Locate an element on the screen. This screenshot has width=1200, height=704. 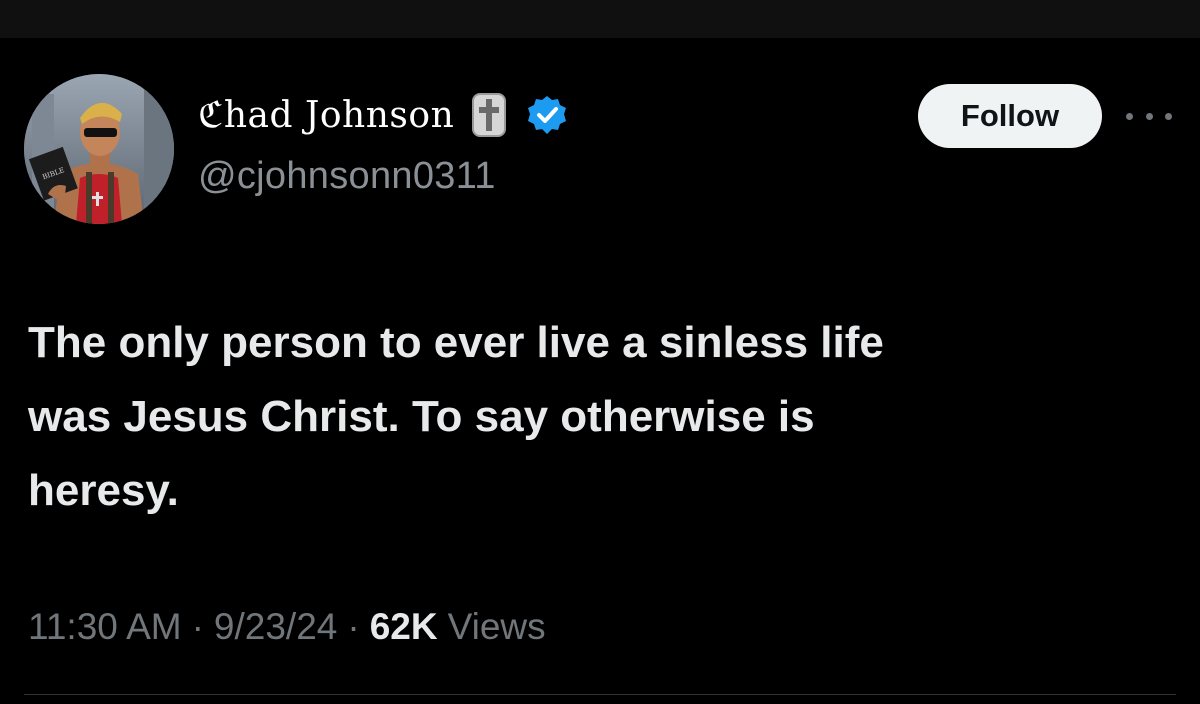
more-options-icon is located at coordinates (1149, 116).